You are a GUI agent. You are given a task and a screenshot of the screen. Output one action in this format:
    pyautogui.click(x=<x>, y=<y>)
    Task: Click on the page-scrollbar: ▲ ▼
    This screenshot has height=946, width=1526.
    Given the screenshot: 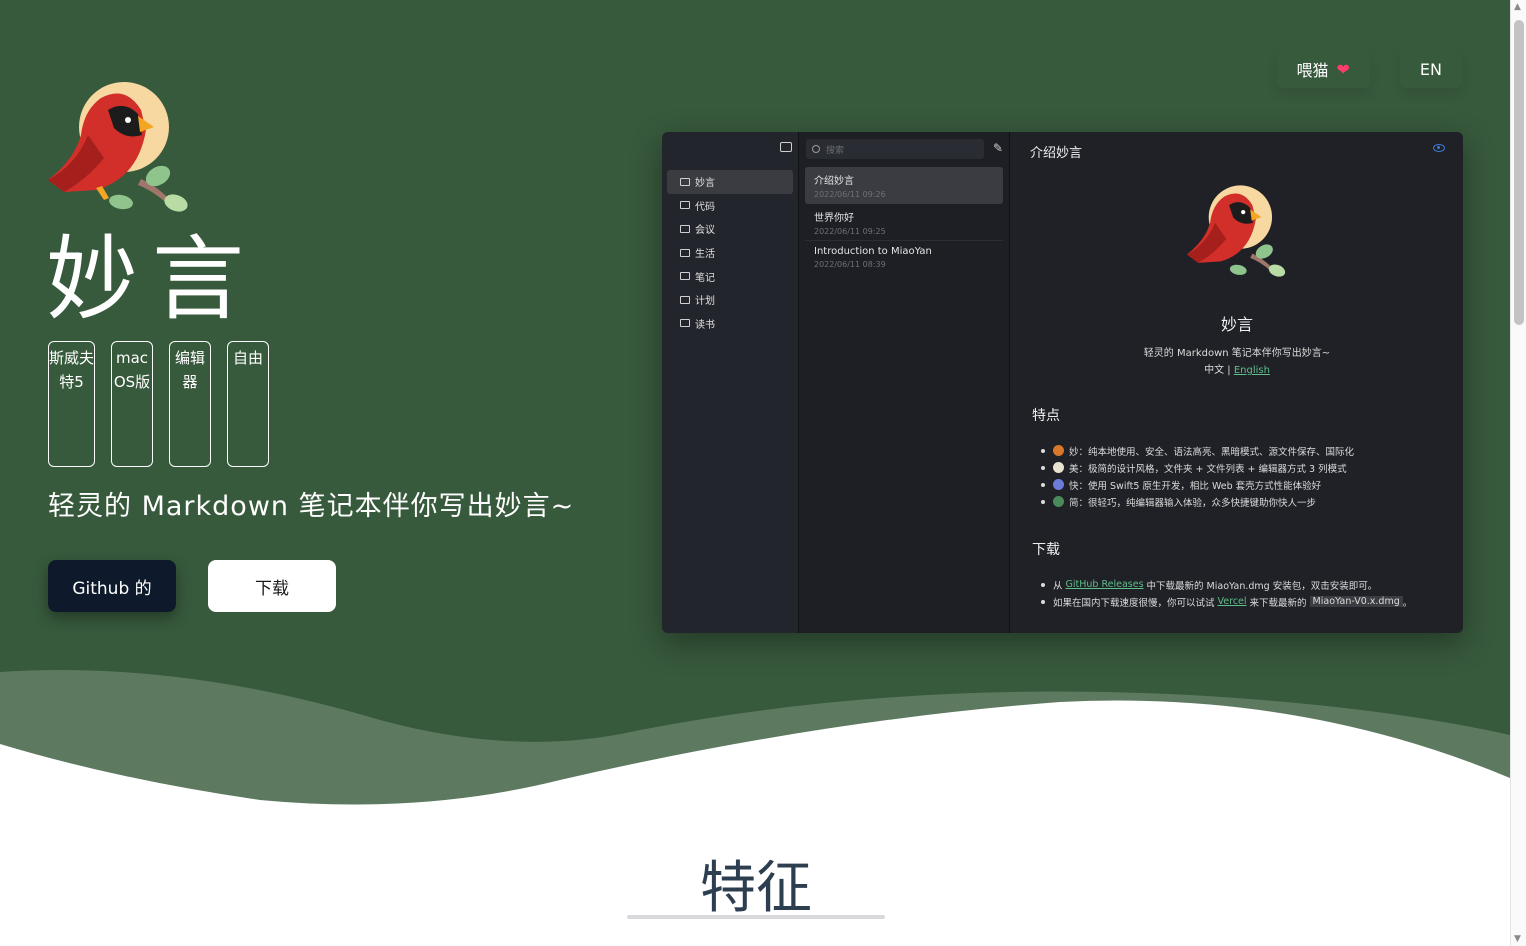 What is the action you would take?
    pyautogui.click(x=1518, y=473)
    